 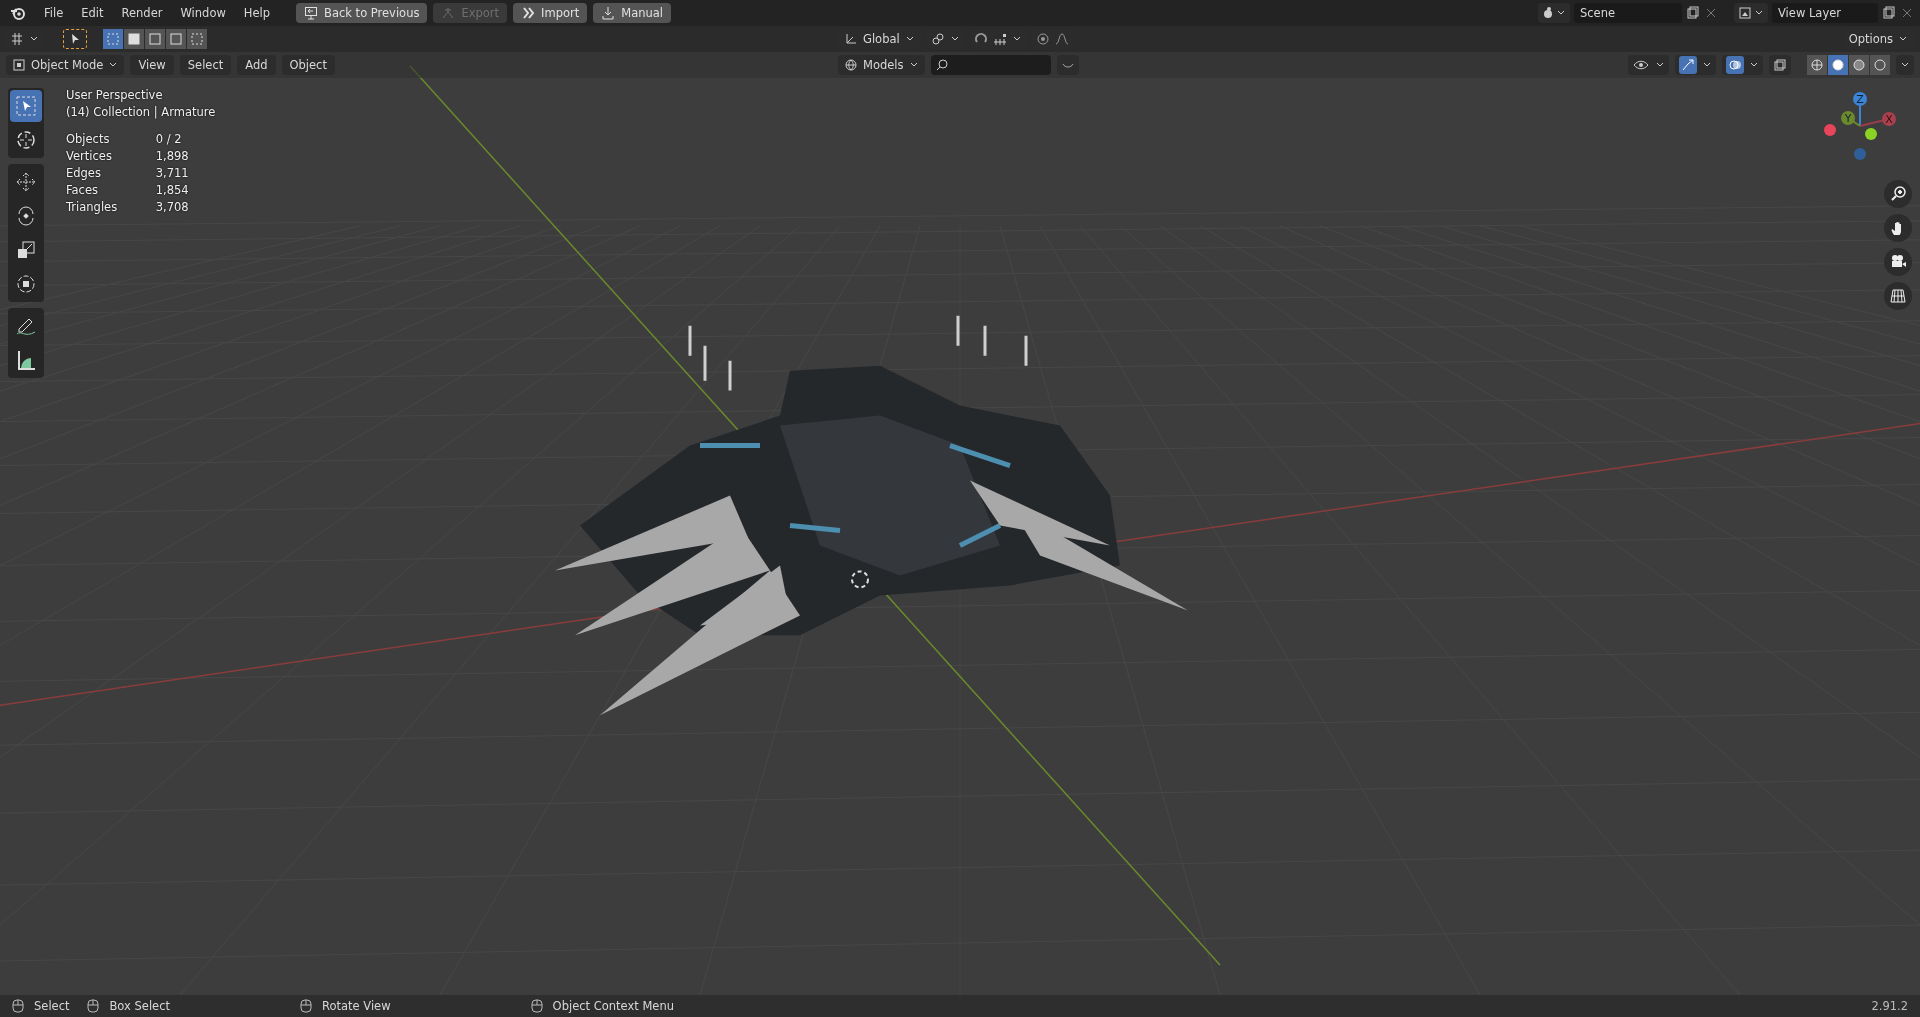 I want to click on collection-dropdown: Models, so click(x=881, y=65).